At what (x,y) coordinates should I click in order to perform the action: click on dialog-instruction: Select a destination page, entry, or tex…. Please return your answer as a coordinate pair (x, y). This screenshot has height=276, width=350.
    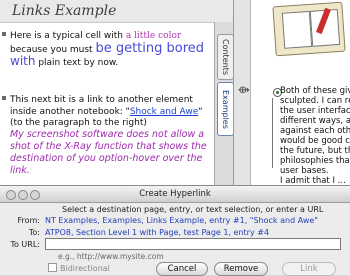
    Looking at the image, I should click on (193, 209).